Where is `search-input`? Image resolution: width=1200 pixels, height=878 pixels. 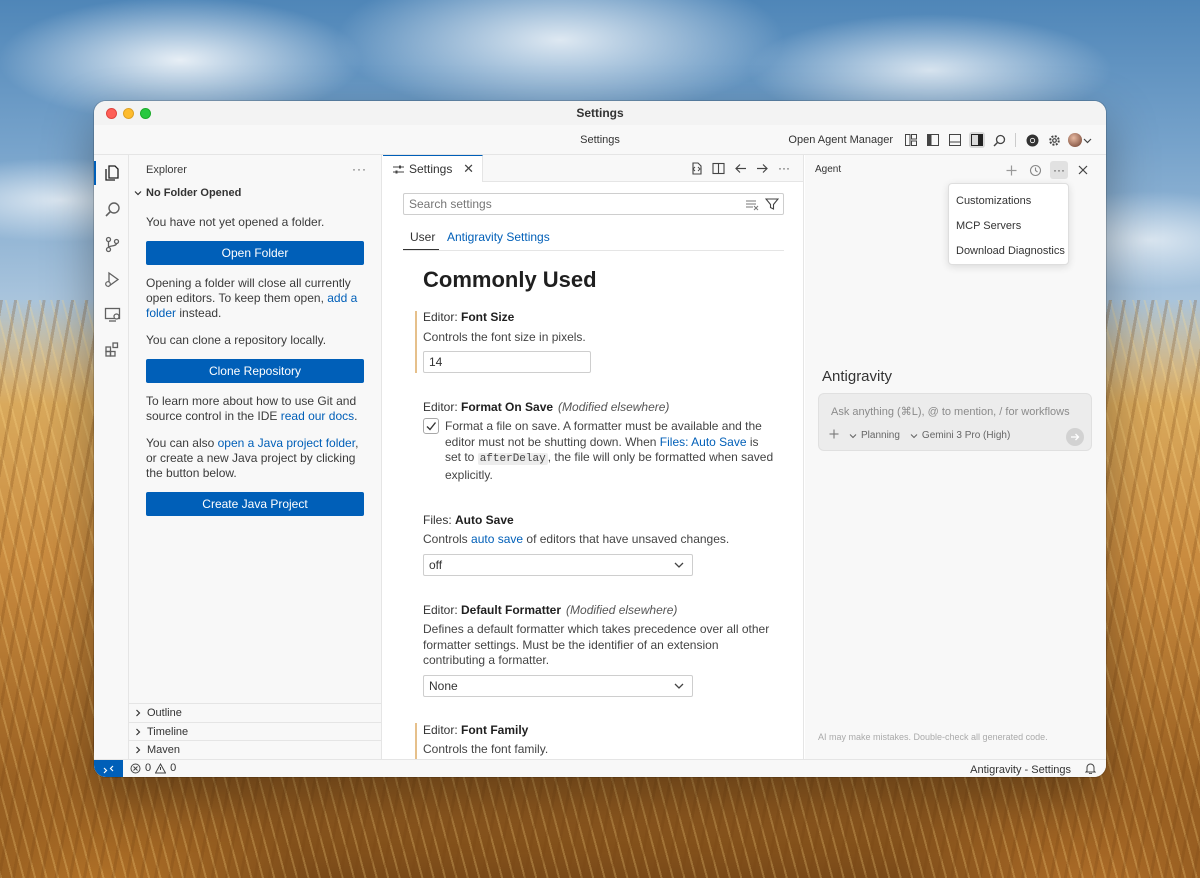 search-input is located at coordinates (569, 204).